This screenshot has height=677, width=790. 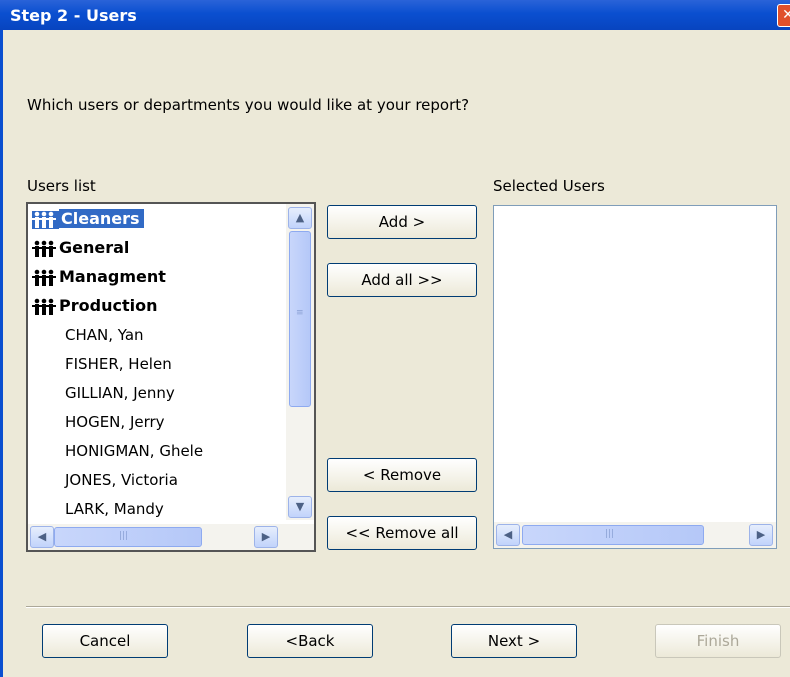 I want to click on selected-users-label: Selected Users, so click(x=549, y=186).